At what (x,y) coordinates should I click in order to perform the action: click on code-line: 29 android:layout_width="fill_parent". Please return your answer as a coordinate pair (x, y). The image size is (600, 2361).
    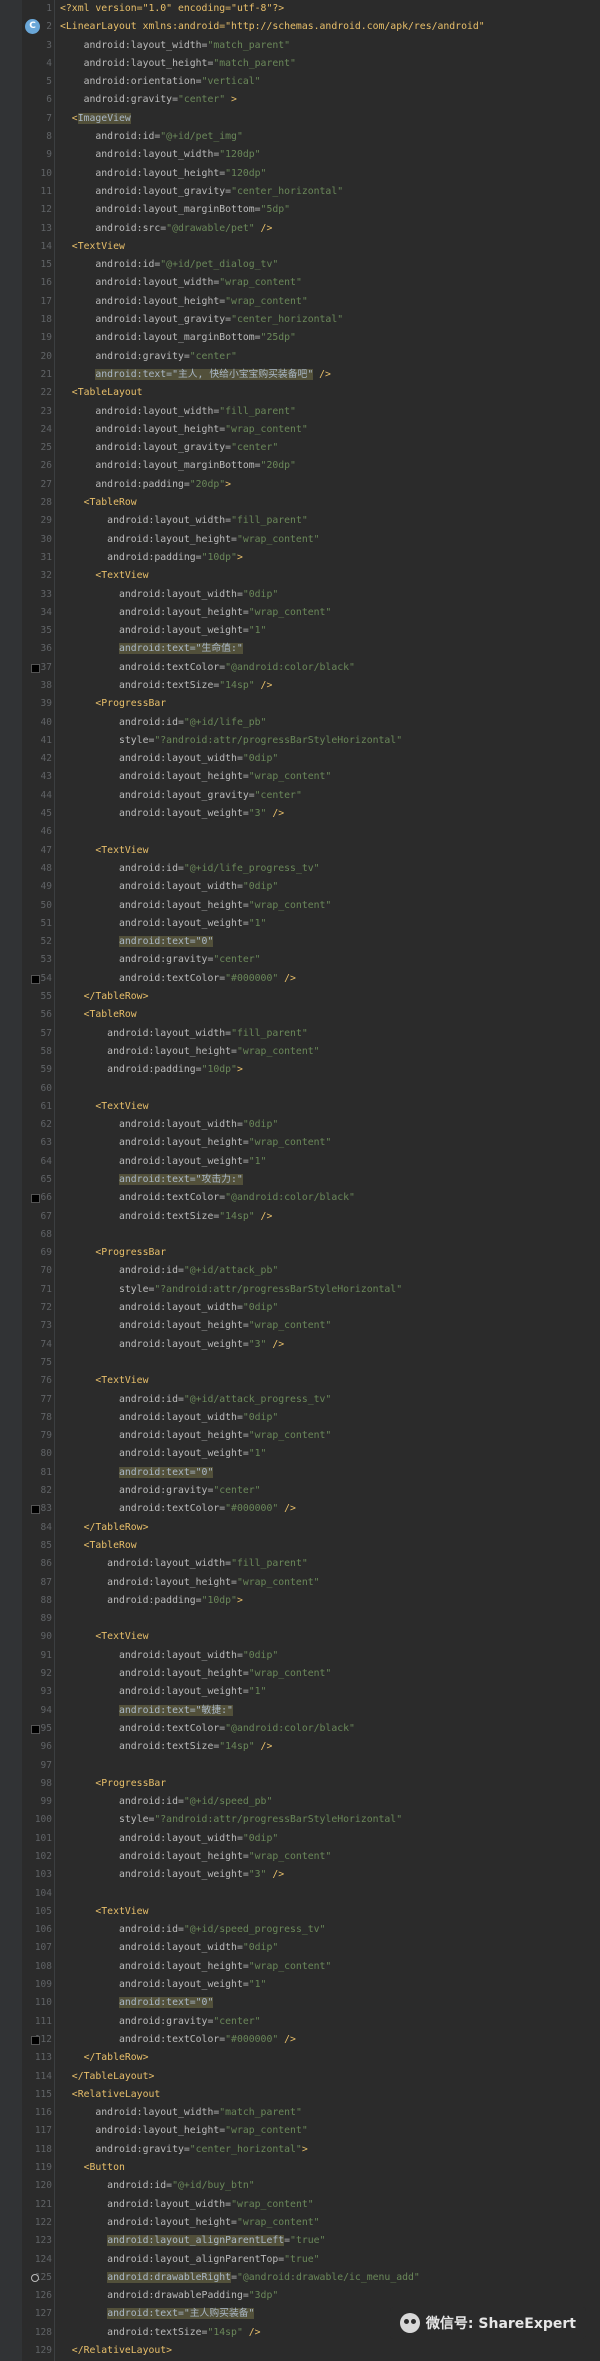
    Looking at the image, I should click on (300, 521).